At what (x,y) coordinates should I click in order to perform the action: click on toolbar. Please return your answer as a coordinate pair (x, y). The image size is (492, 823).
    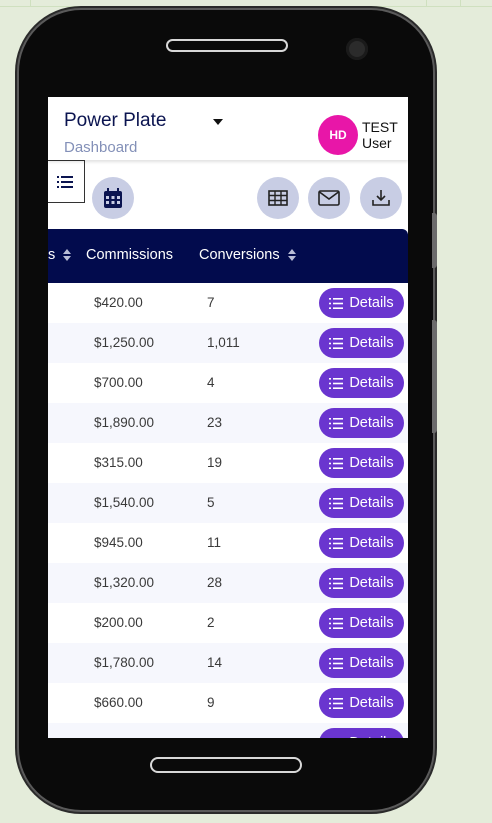
    Looking at the image, I should click on (228, 195).